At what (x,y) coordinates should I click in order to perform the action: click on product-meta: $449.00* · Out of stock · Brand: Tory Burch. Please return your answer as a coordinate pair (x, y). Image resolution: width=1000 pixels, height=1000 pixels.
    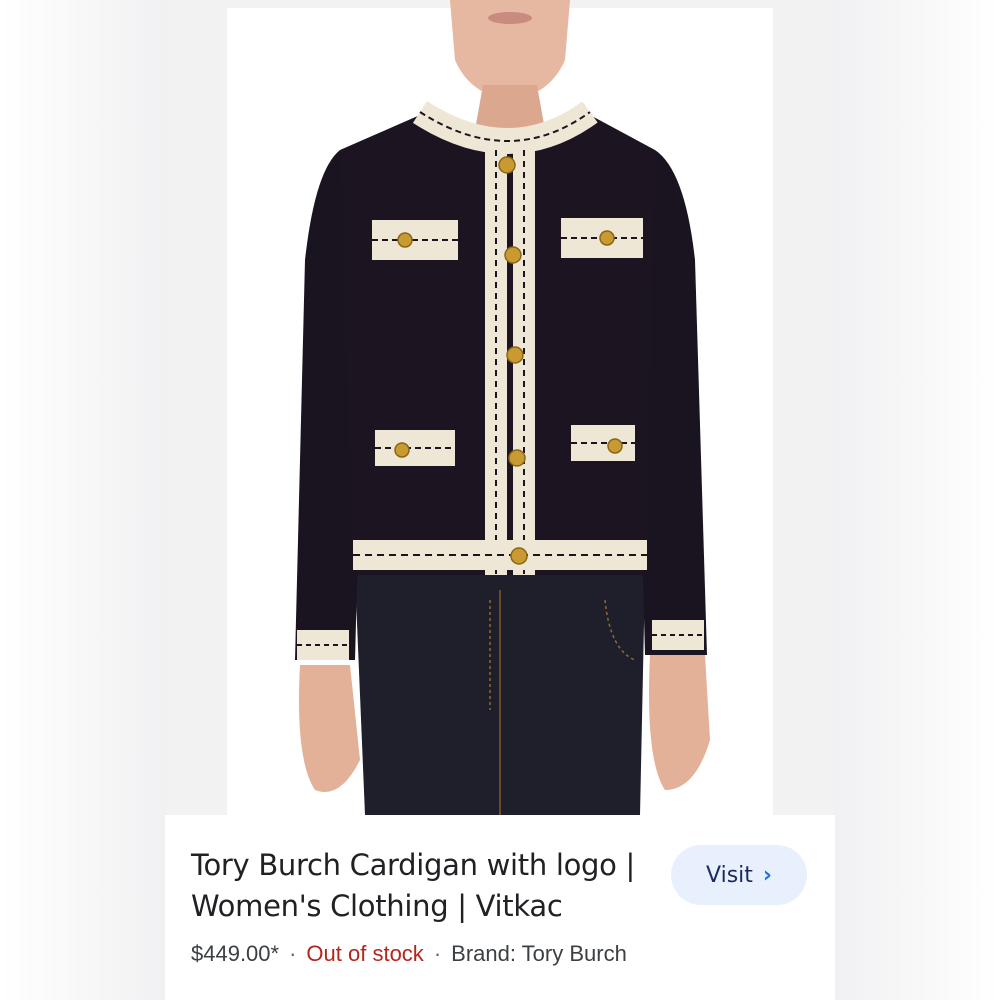
    Looking at the image, I should click on (409, 954).